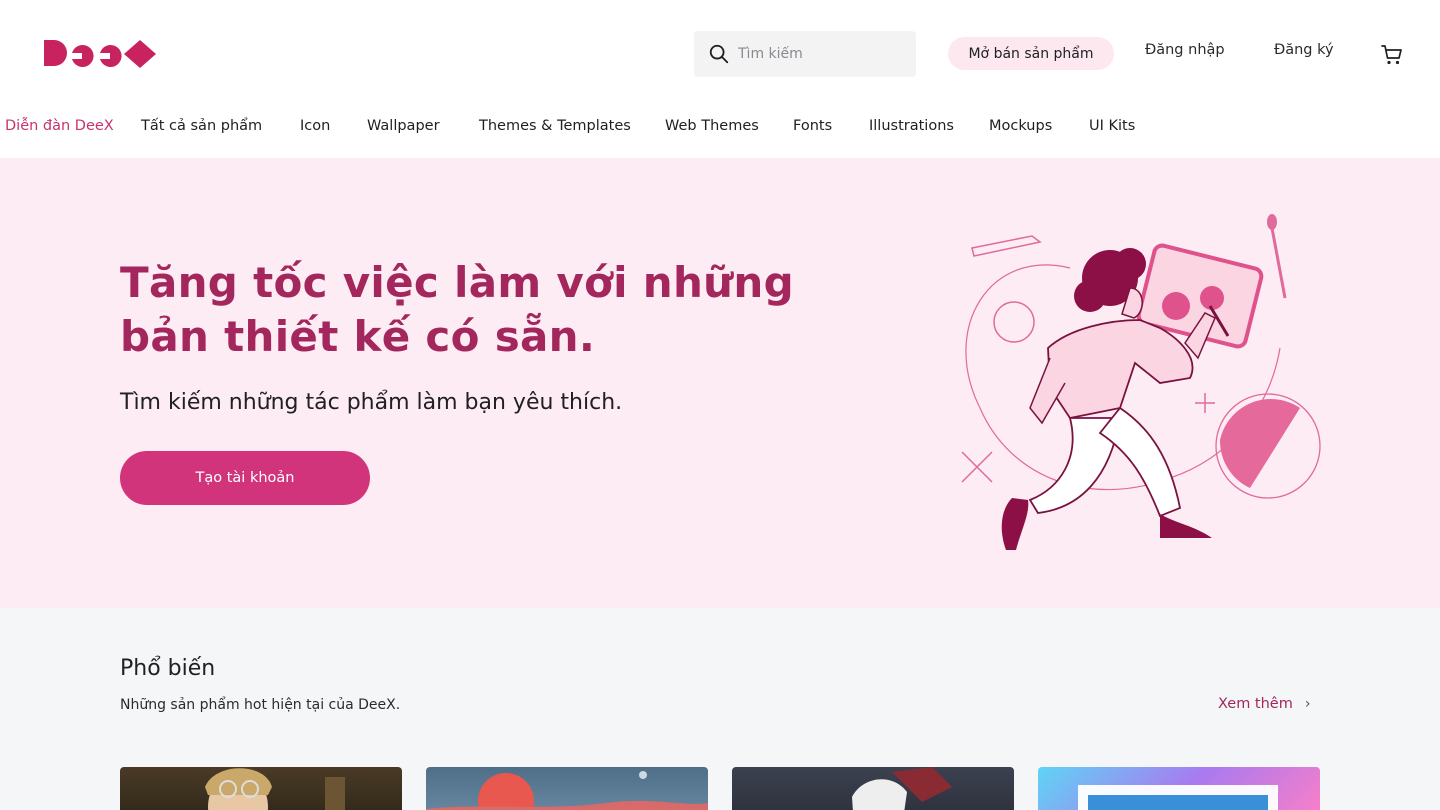  Describe the element at coordinates (1020, 126) in the screenshot. I see `menu-item-mockups: Mockups` at that location.